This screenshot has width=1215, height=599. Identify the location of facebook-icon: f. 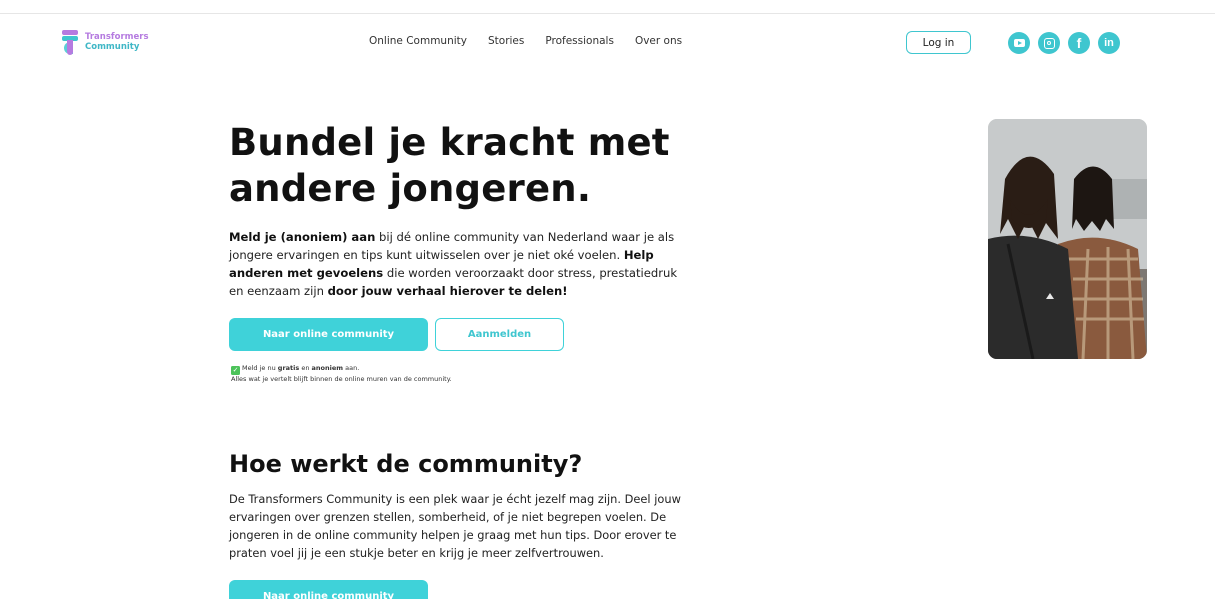
(1079, 43).